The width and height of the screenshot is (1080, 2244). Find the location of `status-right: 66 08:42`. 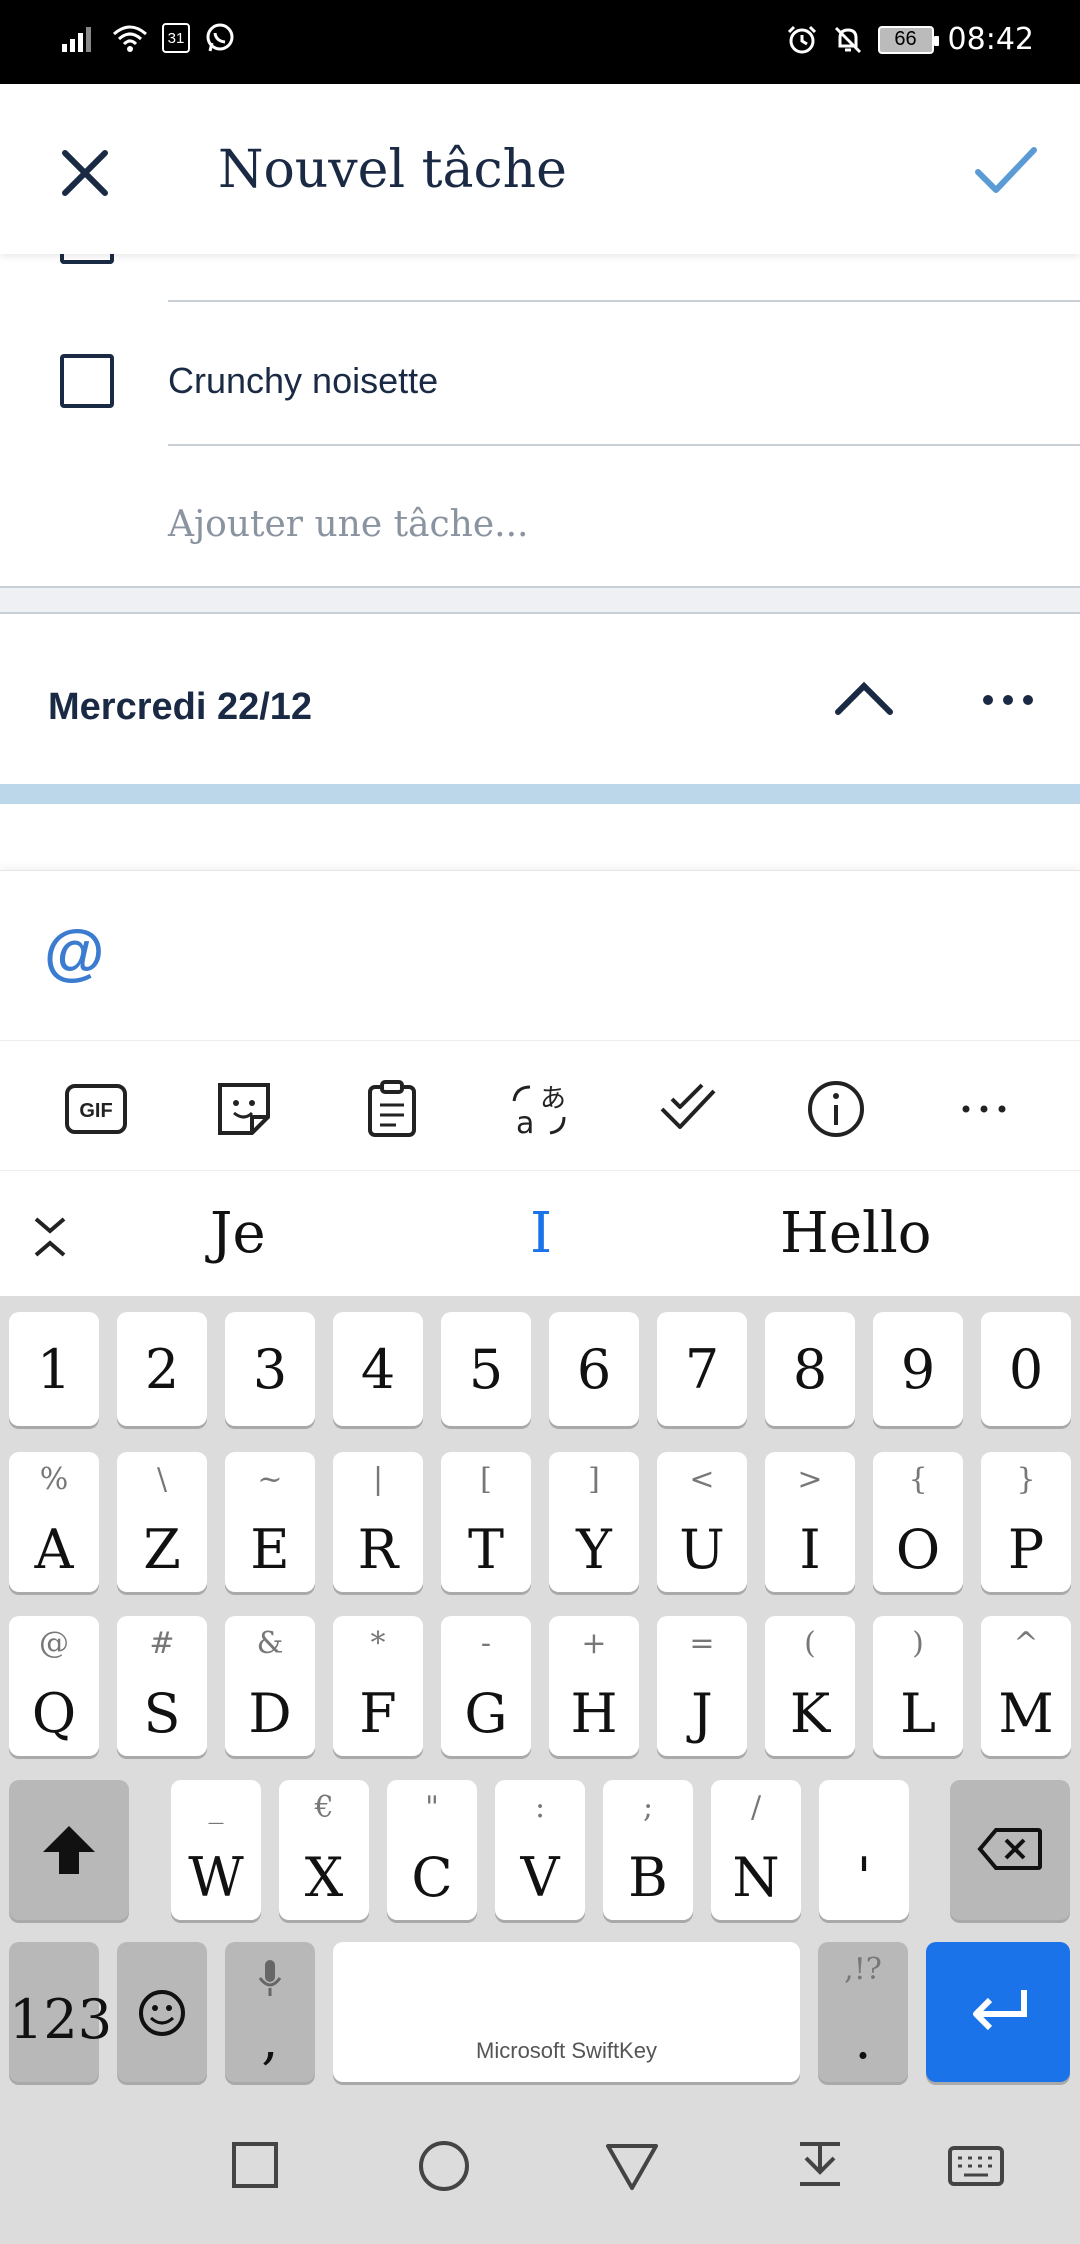

status-right: 66 08:42 is located at coordinates (910, 39).